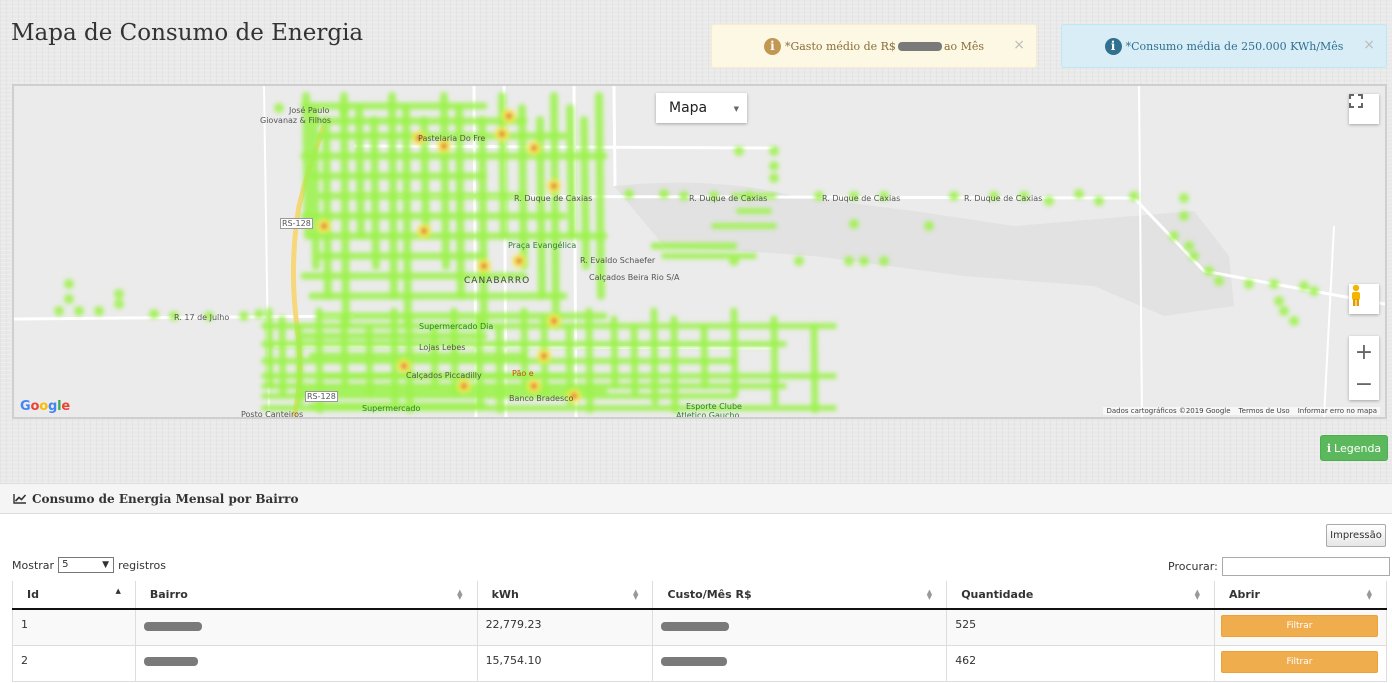 Image resolution: width=1392 pixels, height=683 pixels. What do you see at coordinates (45, 406) in the screenshot?
I see `google-logo: Google` at bounding box center [45, 406].